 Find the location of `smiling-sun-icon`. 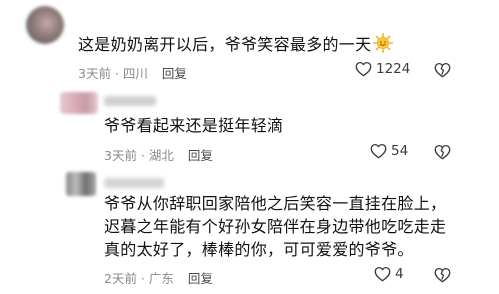

smiling-sun-icon is located at coordinates (383, 45).